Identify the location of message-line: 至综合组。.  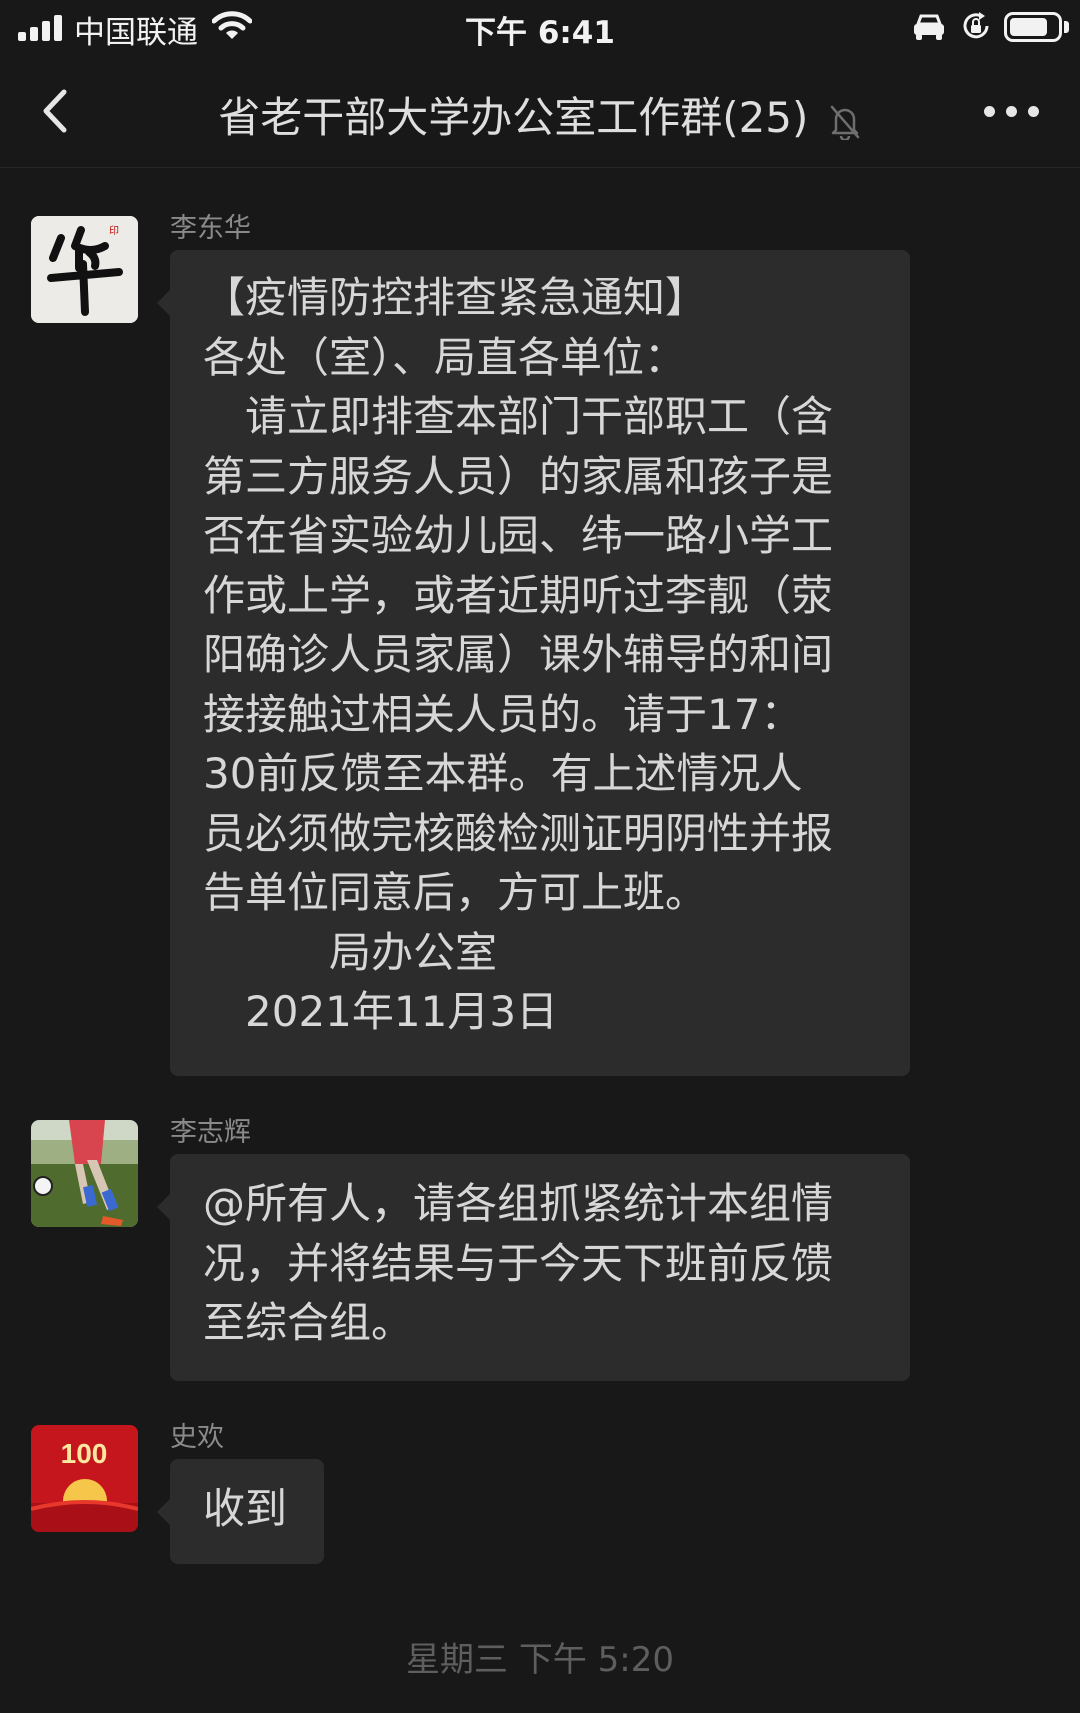
(308, 1322).